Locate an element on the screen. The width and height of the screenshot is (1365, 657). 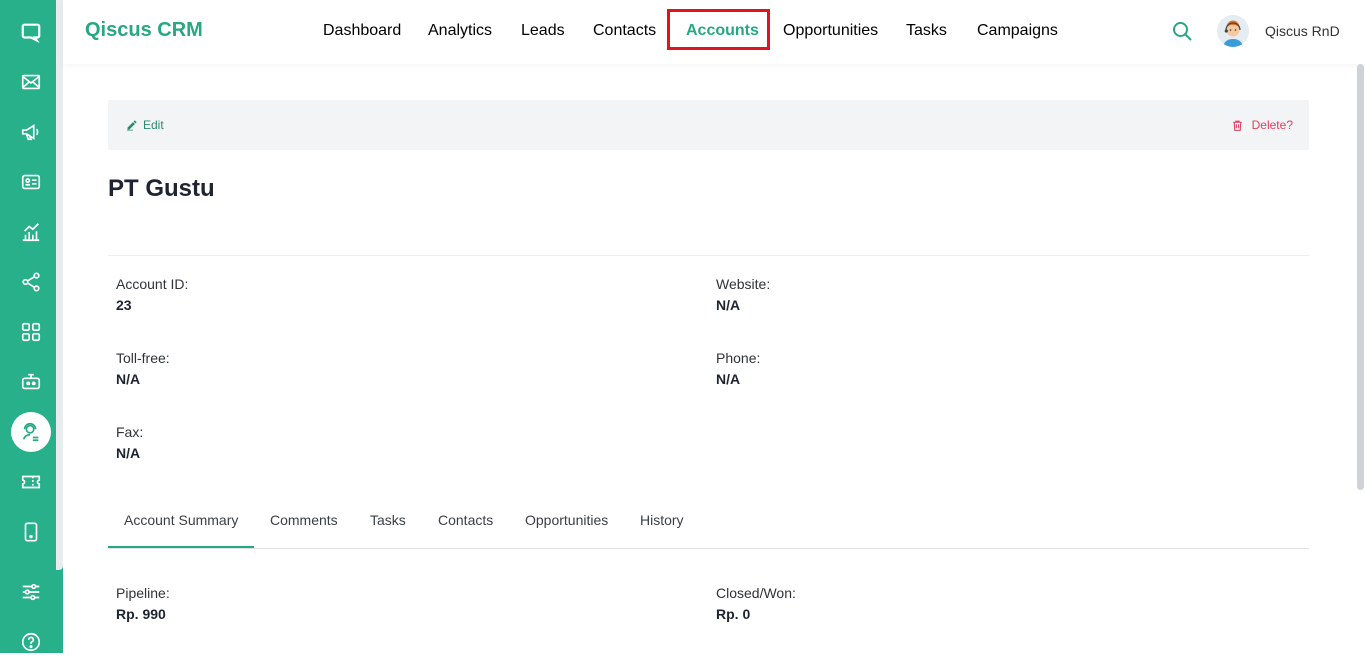
nav-accounts: Accounts is located at coordinates (722, 31).